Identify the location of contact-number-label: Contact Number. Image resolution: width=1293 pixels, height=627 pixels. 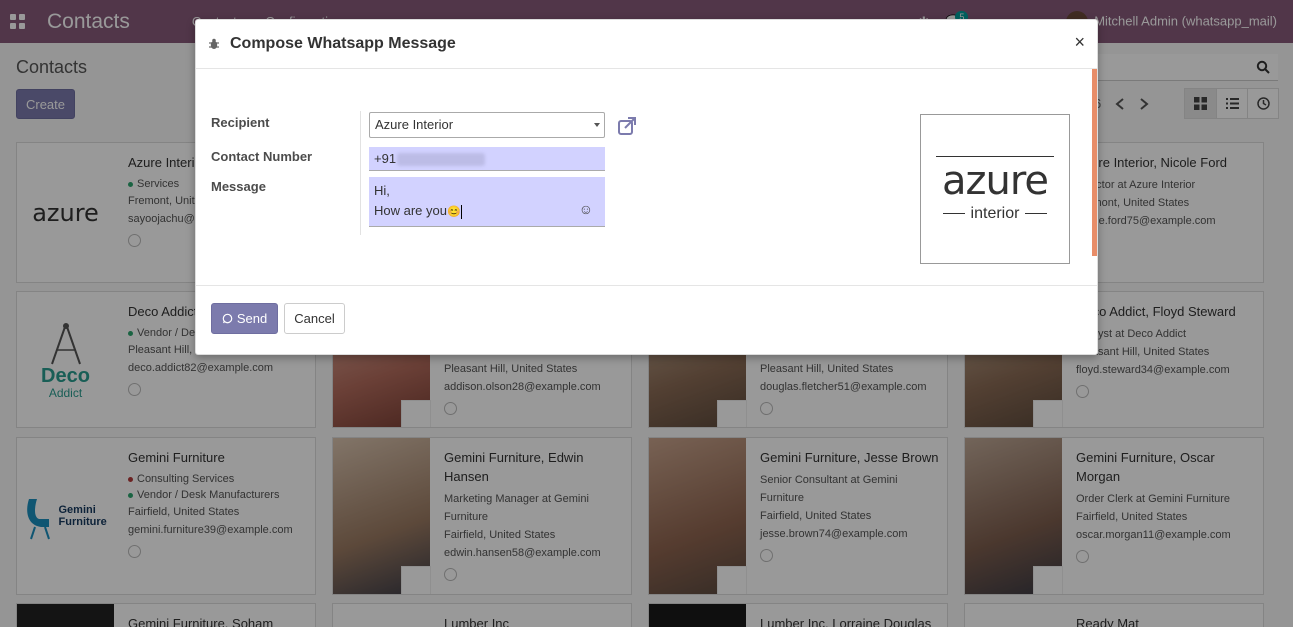
(262, 156).